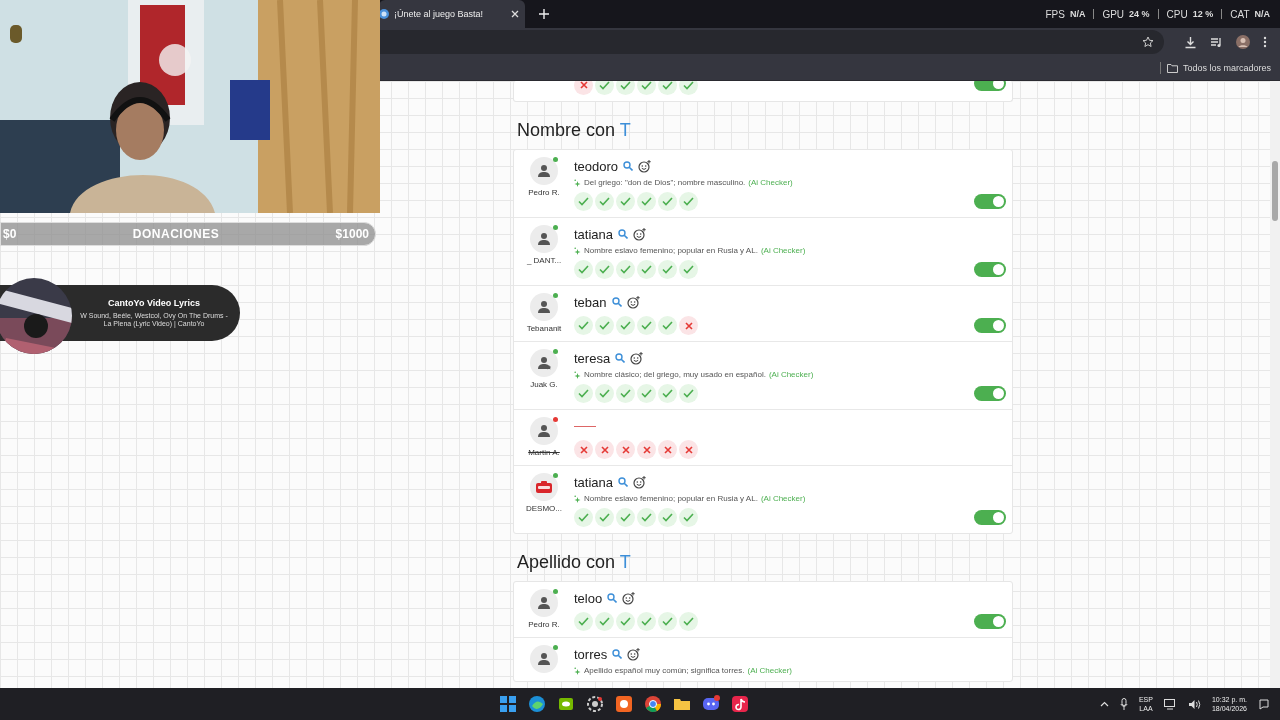  Describe the element at coordinates (537, 704) in the screenshot. I see `browser-swirl-icon` at that location.